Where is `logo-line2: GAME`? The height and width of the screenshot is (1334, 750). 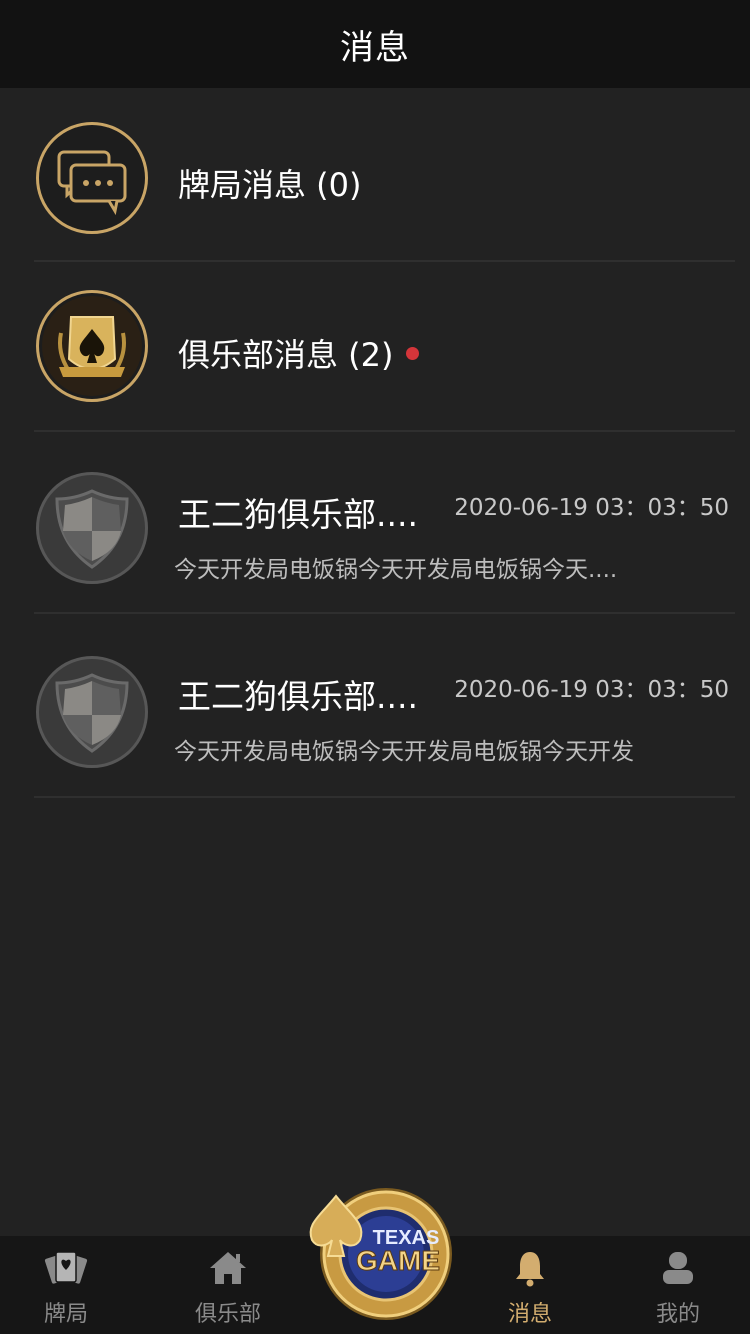 logo-line2: GAME is located at coordinates (398, 1260).